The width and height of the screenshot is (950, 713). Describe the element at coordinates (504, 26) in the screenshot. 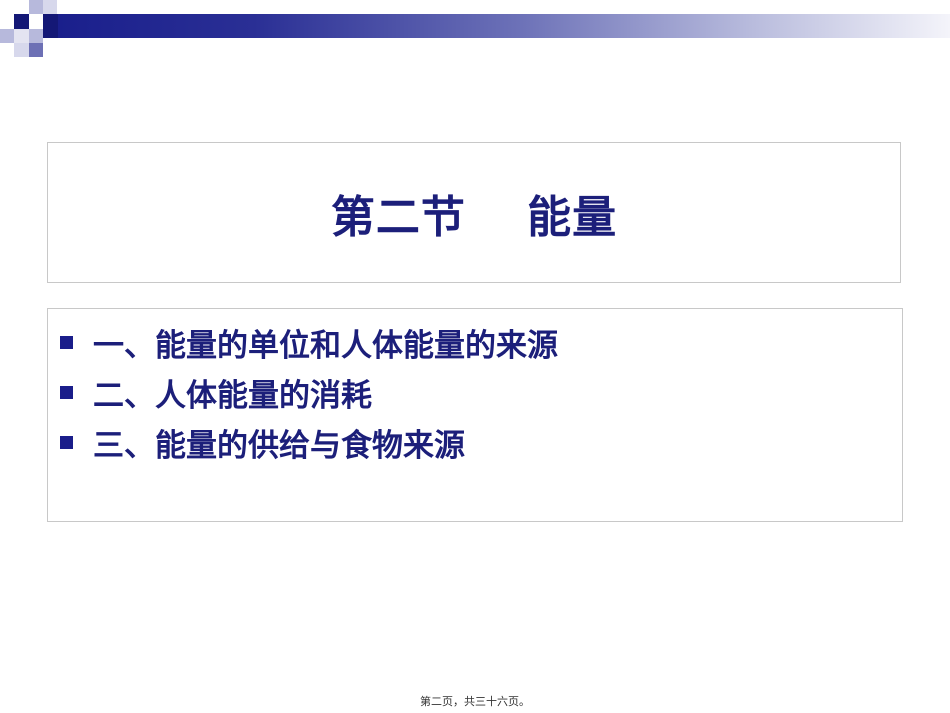

I see `header-gradient-bar` at that location.